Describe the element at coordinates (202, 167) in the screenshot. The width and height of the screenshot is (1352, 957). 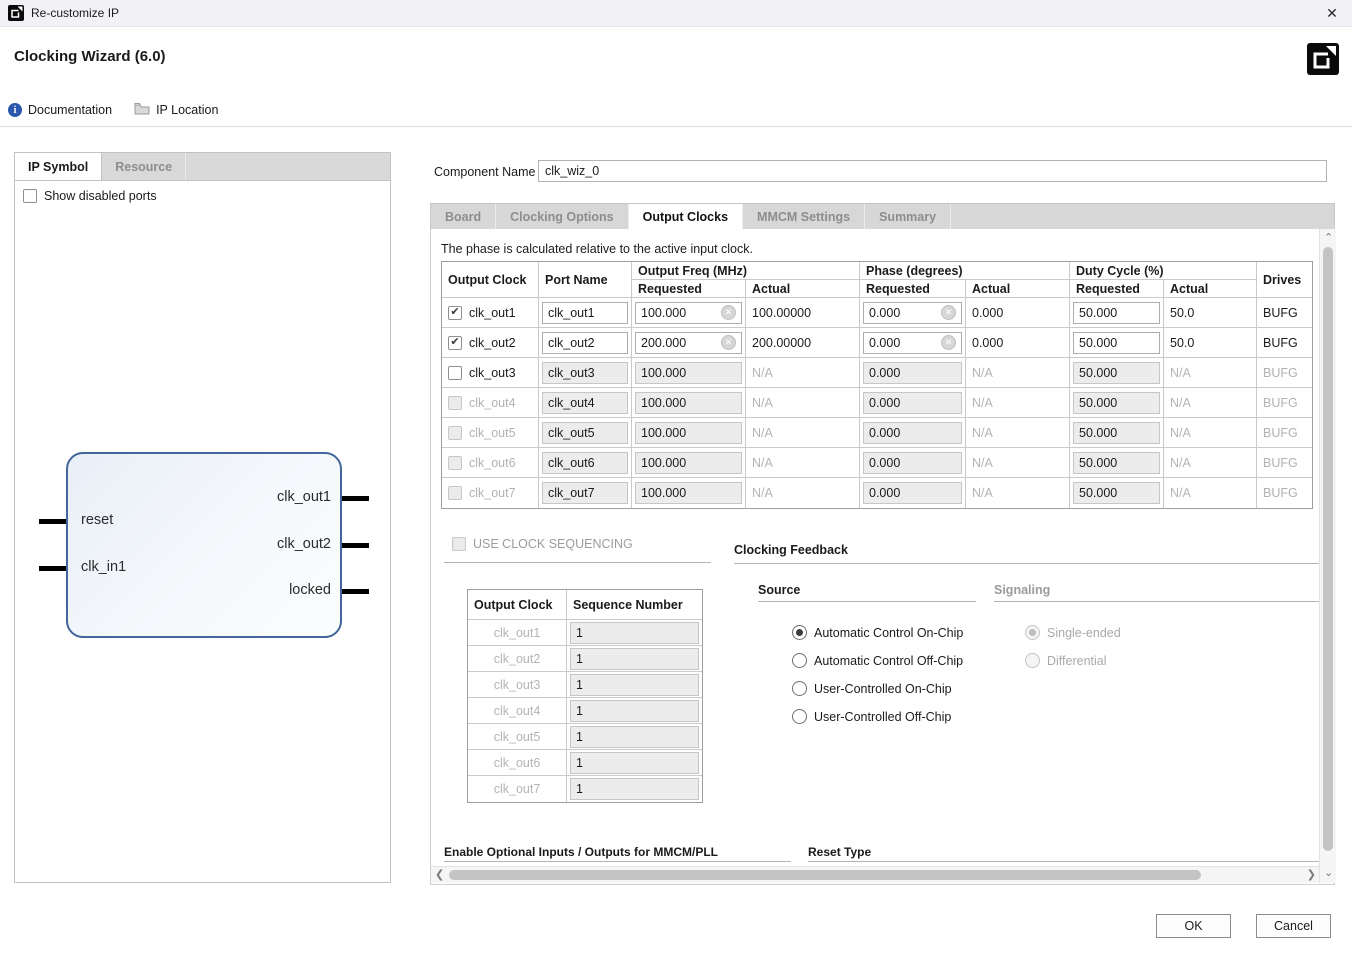
I see `left-panel-tabs: IP Symbol Resource` at that location.